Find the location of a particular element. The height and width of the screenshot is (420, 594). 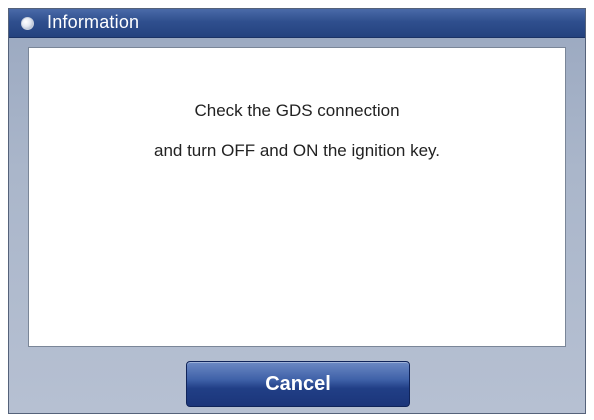

message-line: and turn OFF and ON the ignition key. is located at coordinates (297, 150).